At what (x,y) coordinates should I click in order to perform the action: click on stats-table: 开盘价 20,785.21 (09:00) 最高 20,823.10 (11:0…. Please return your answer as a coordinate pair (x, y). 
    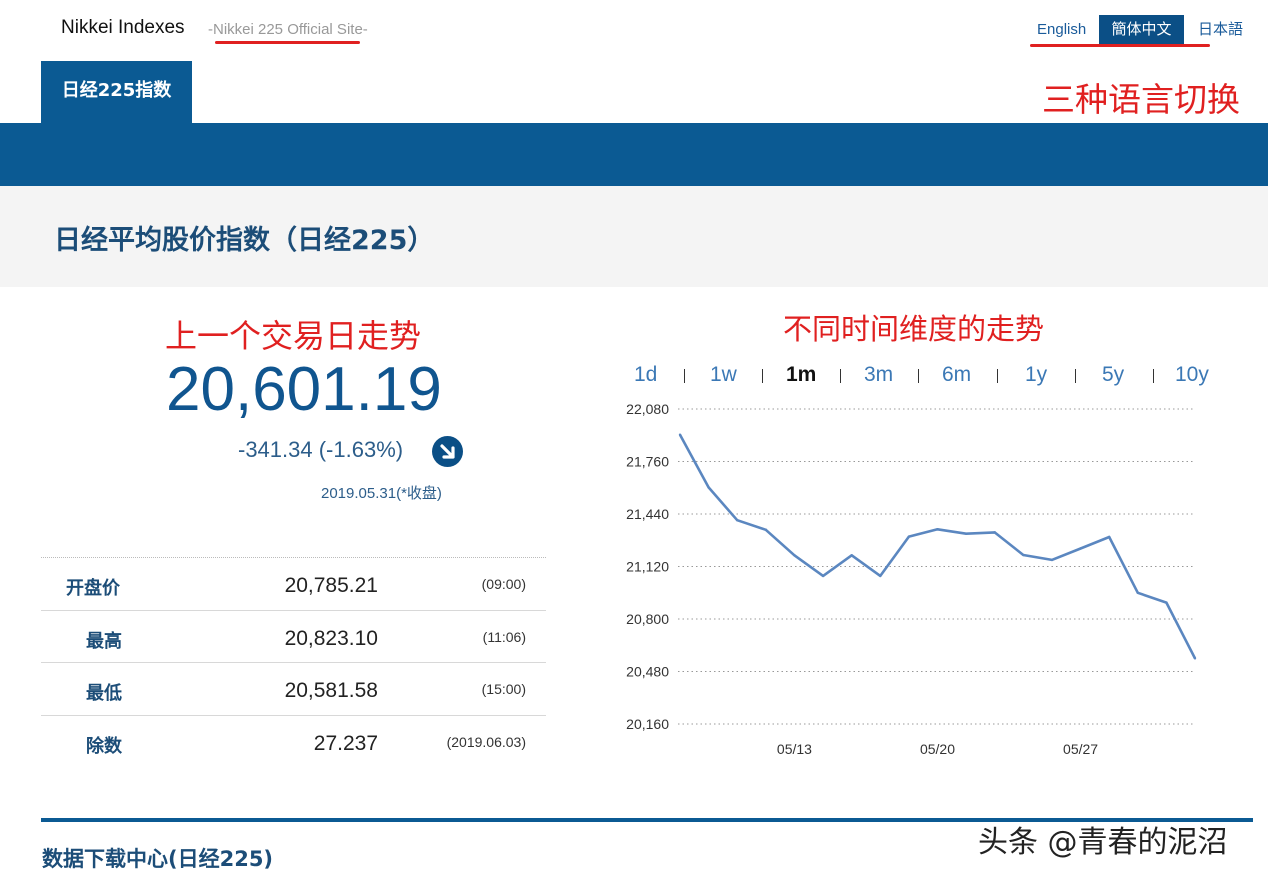
    Looking at the image, I should click on (293, 662).